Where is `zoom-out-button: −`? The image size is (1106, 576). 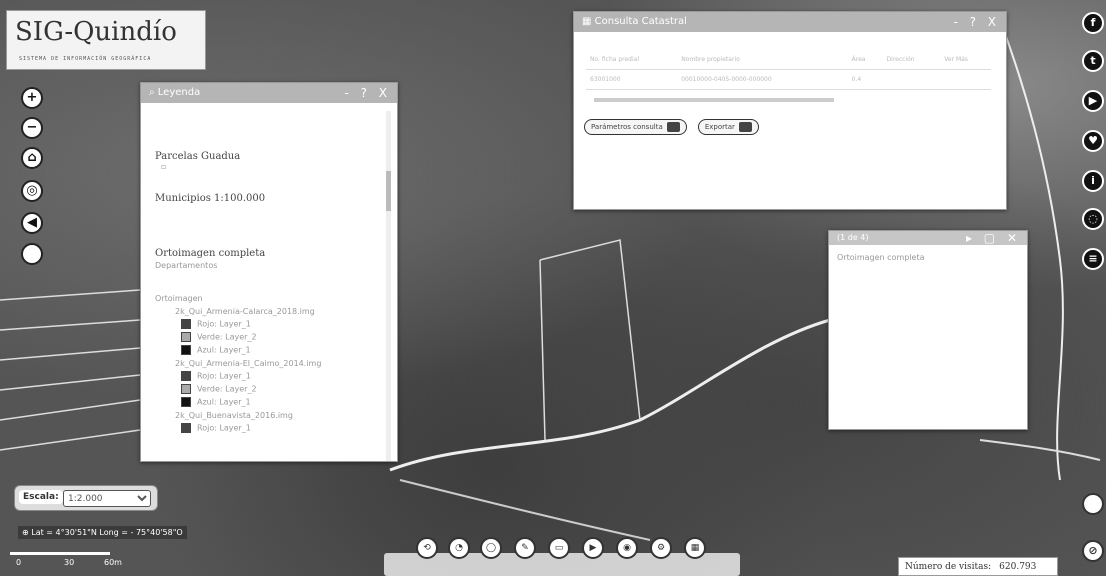 zoom-out-button: − is located at coordinates (32, 128).